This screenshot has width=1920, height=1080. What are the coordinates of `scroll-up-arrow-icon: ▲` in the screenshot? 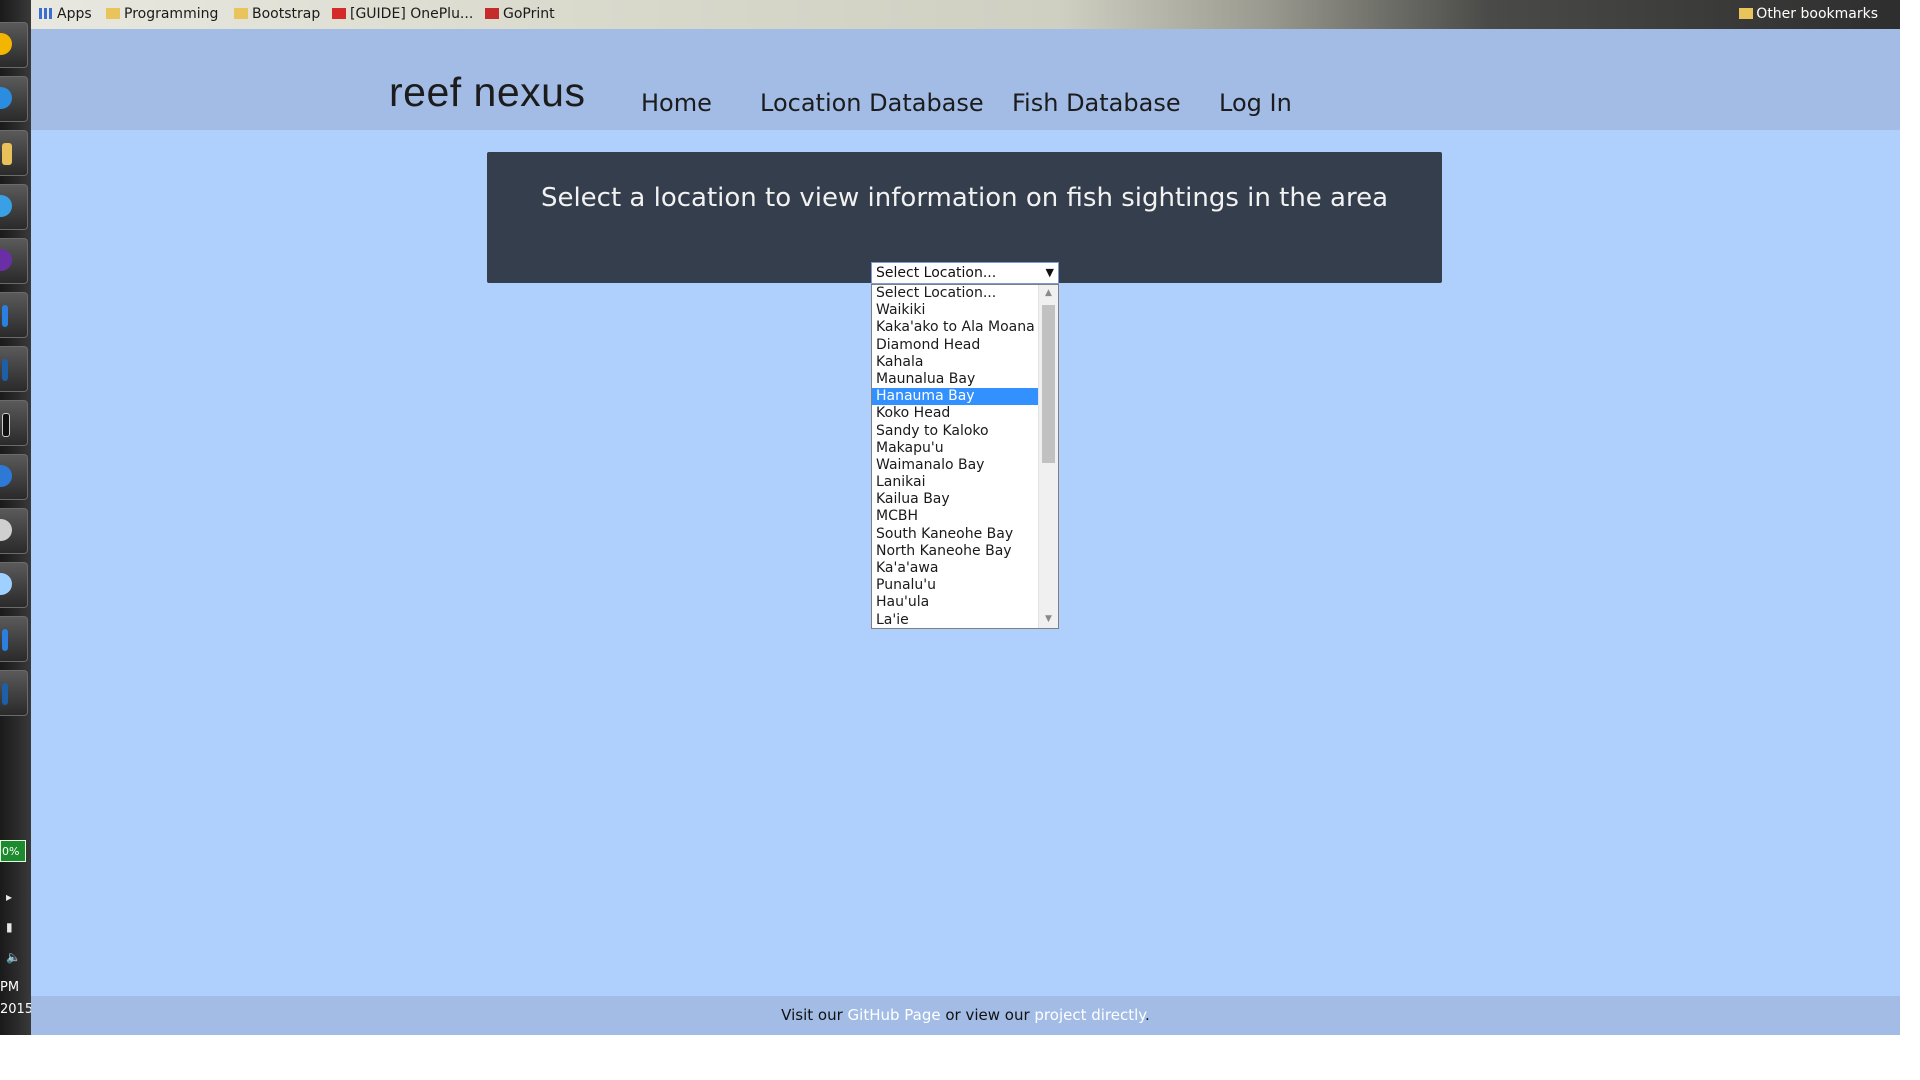 It's located at (1048, 293).